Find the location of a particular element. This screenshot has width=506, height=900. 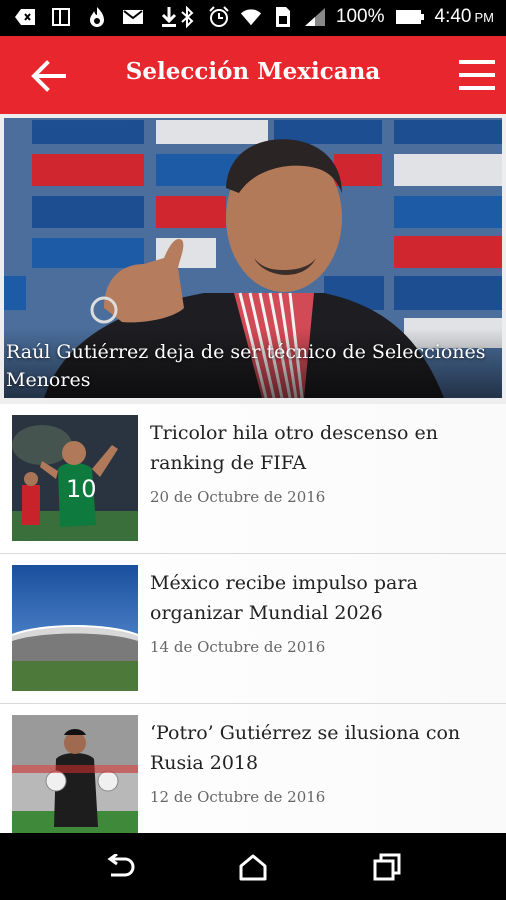

clock-ampm: PM is located at coordinates (484, 17).